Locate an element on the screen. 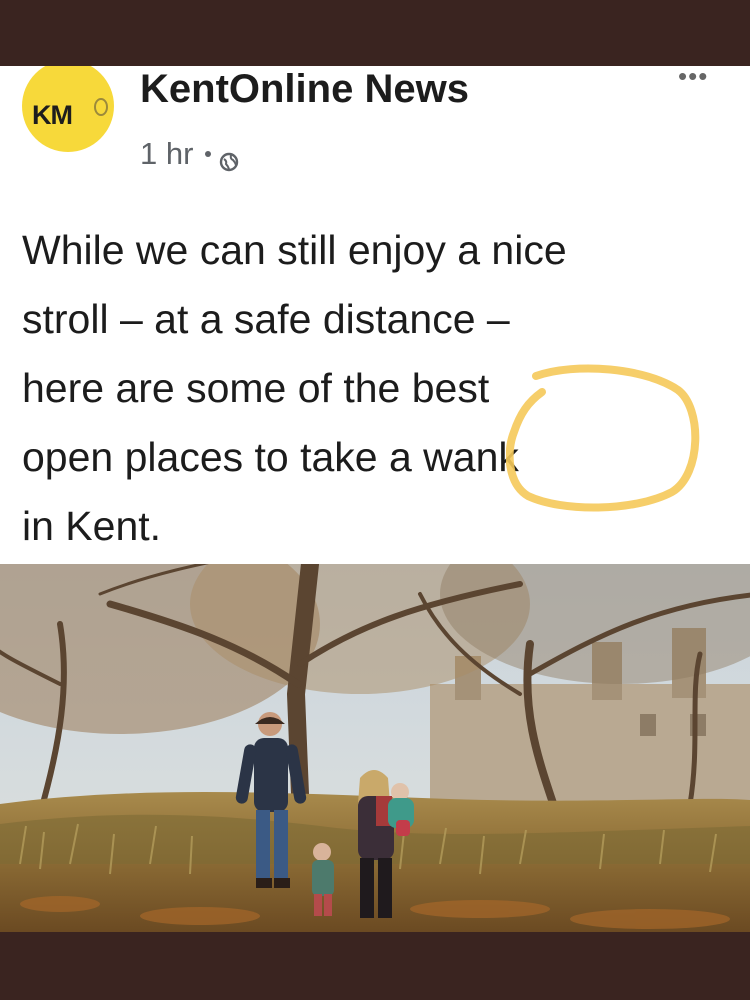 This screenshot has height=1000, width=750. caption-line: here are some of the best is located at coordinates (256, 388).